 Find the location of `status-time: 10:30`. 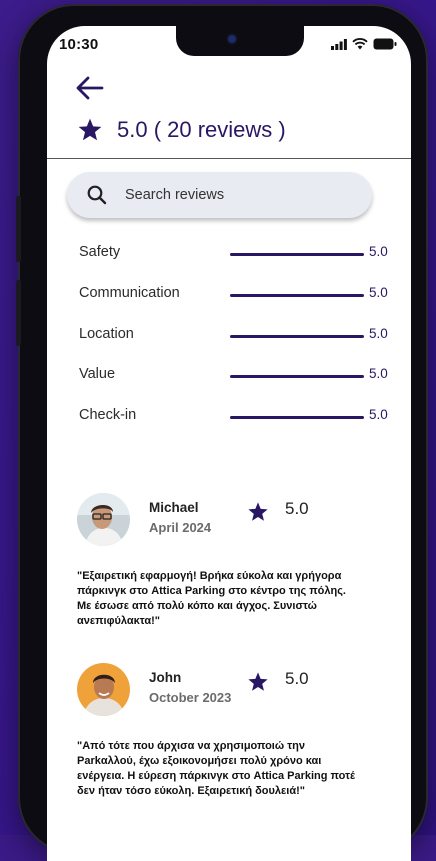

status-time: 10:30 is located at coordinates (79, 44).